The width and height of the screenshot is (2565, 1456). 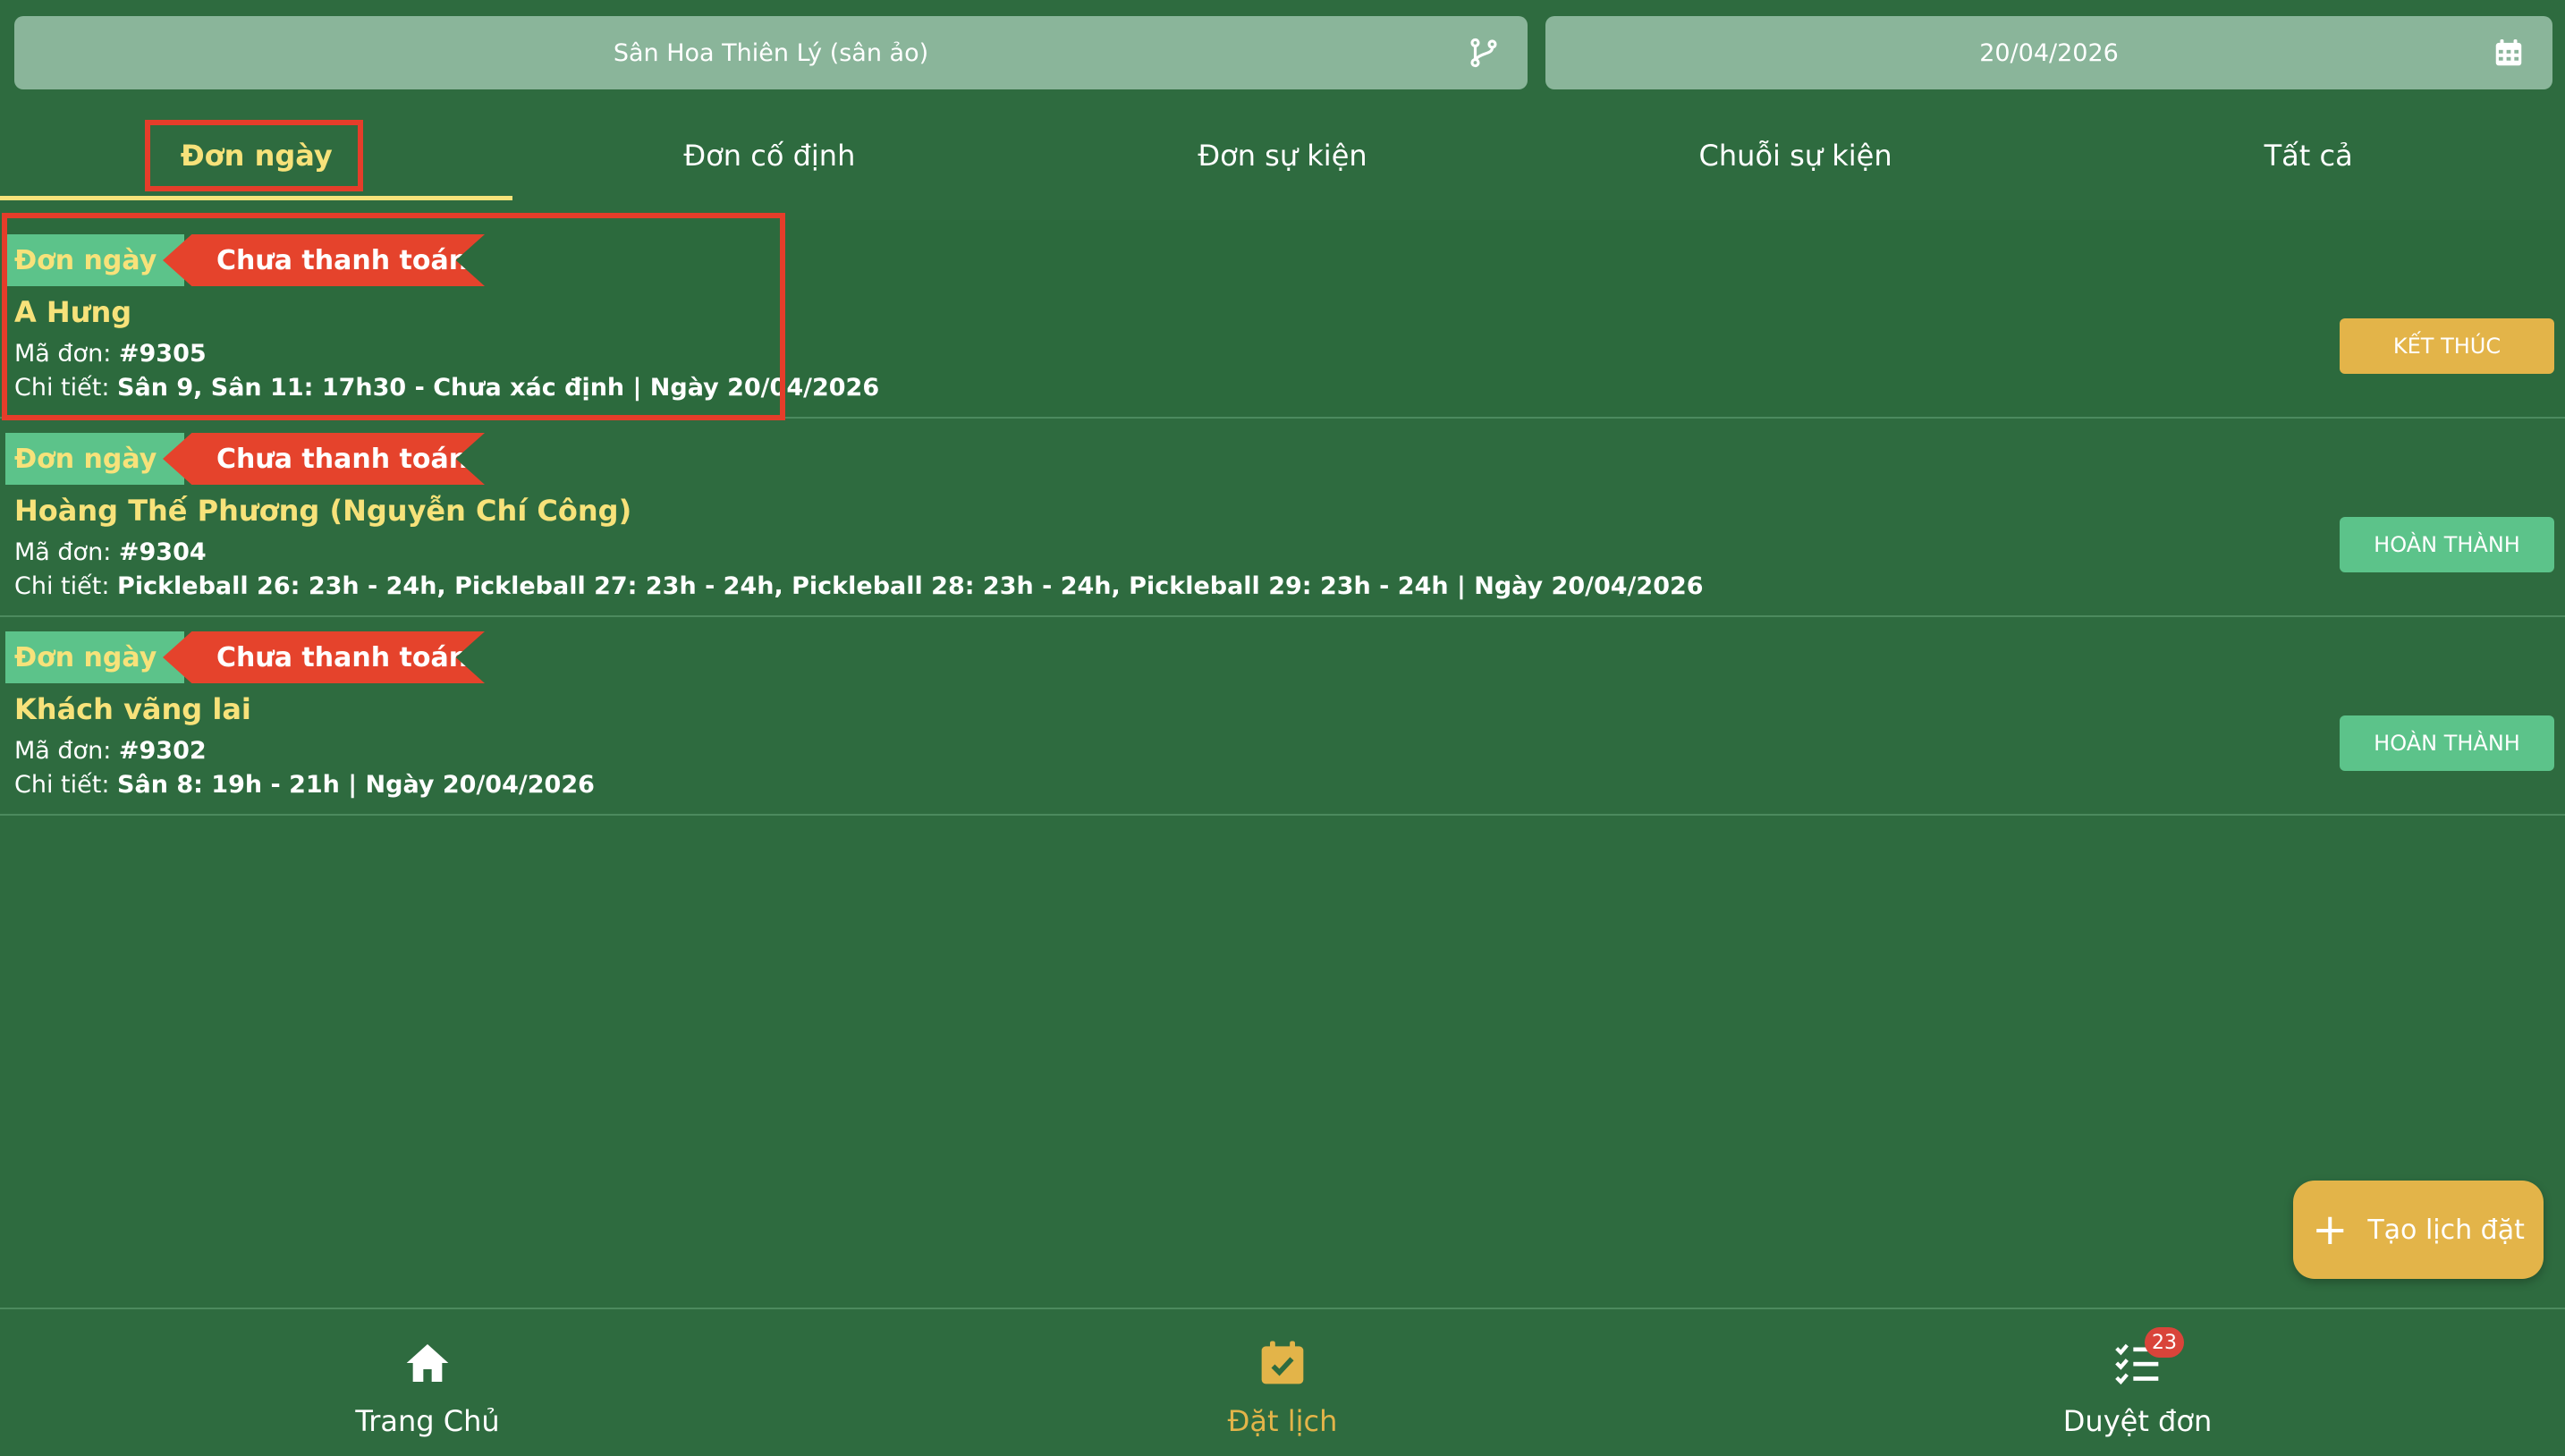 I want to click on nav-approve: 23 Duyệt đơn, so click(x=2137, y=1382).